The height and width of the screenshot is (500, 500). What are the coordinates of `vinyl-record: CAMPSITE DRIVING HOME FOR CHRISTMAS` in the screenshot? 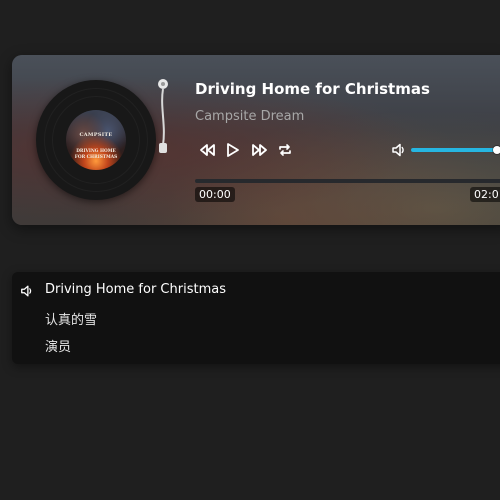 It's located at (96, 140).